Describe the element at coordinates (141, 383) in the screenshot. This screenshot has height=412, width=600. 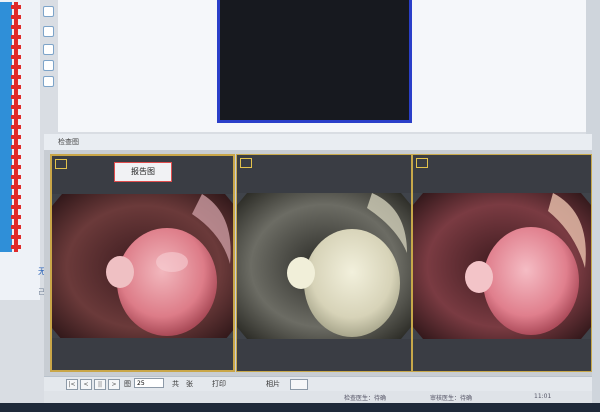
I see `zoom-value: 25` at that location.